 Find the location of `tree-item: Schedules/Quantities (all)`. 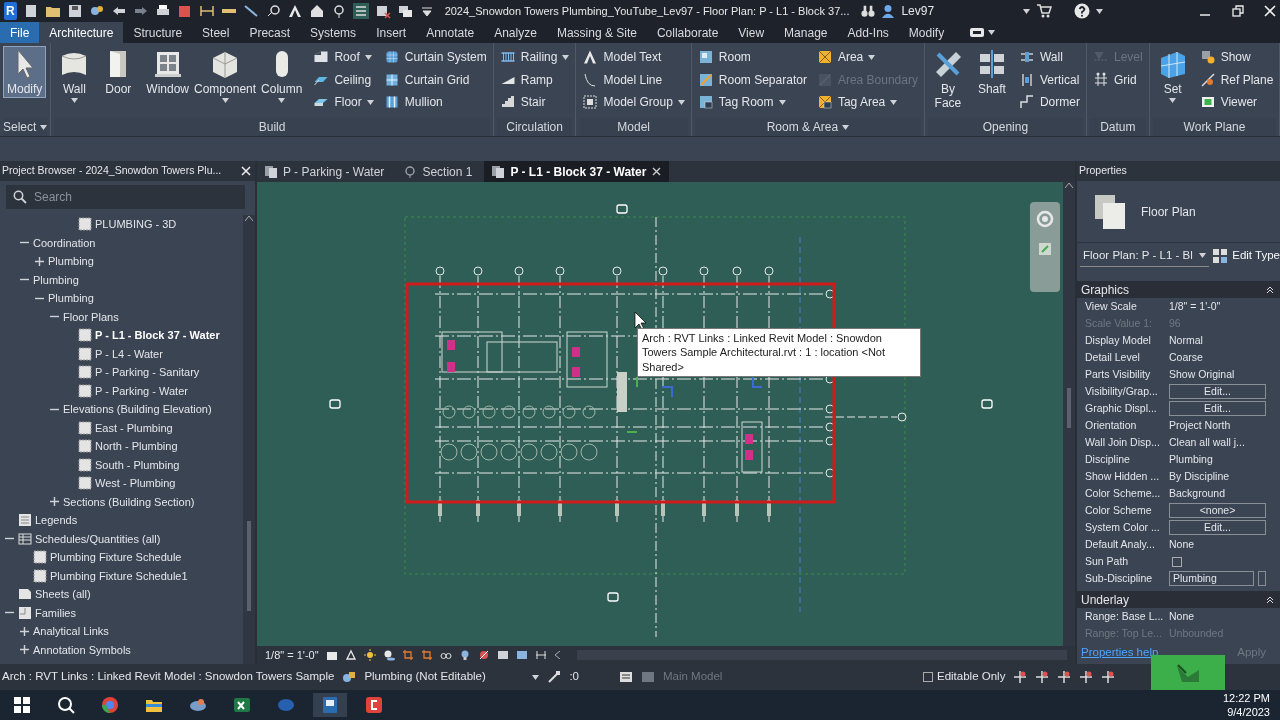

tree-item: Schedules/Quantities (all) is located at coordinates (121, 538).